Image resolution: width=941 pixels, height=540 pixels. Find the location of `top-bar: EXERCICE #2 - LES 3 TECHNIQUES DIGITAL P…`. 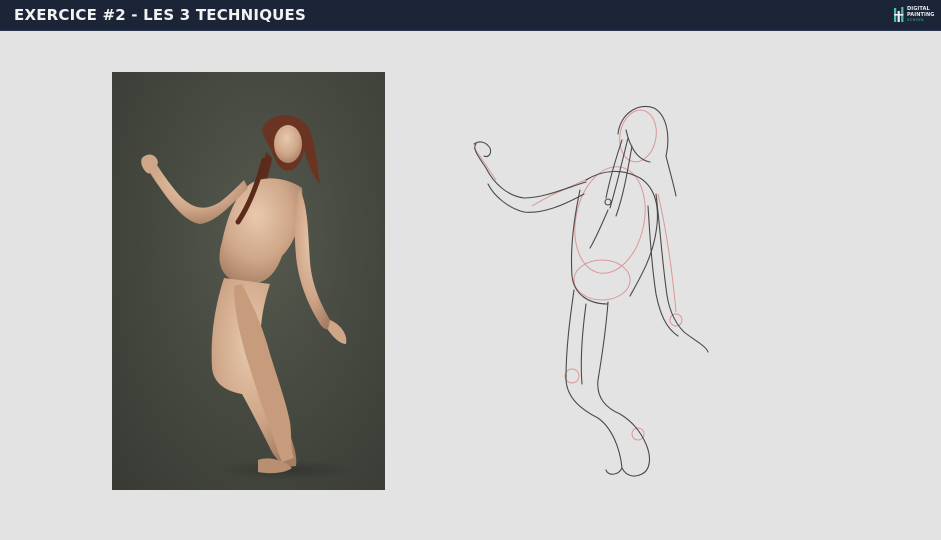

top-bar: EXERCICE #2 - LES 3 TECHNIQUES DIGITAL P… is located at coordinates (470, 15).